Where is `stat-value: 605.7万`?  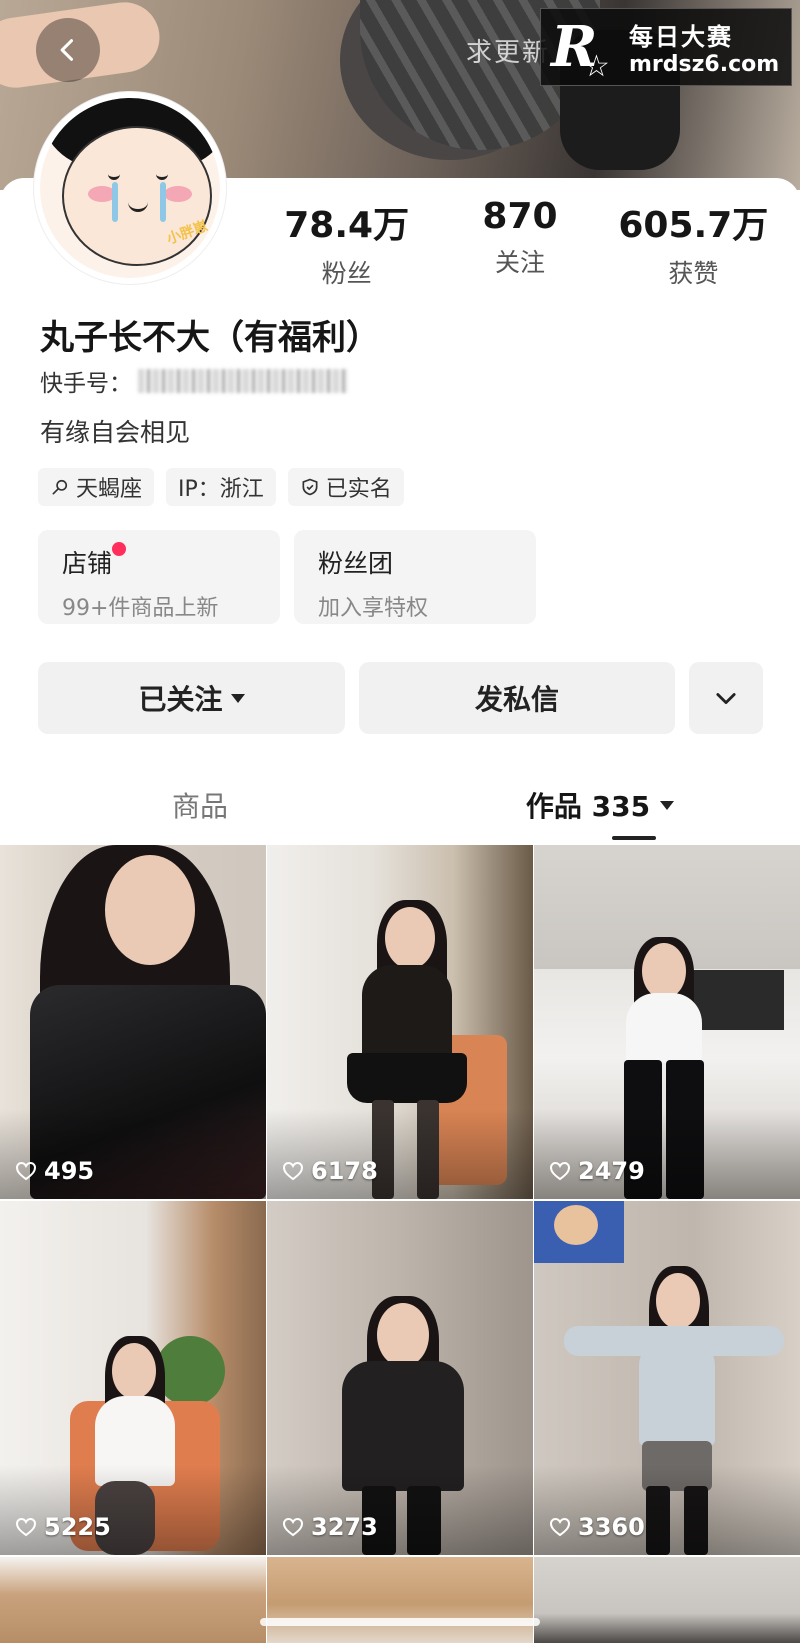 stat-value: 605.7万 is located at coordinates (693, 225).